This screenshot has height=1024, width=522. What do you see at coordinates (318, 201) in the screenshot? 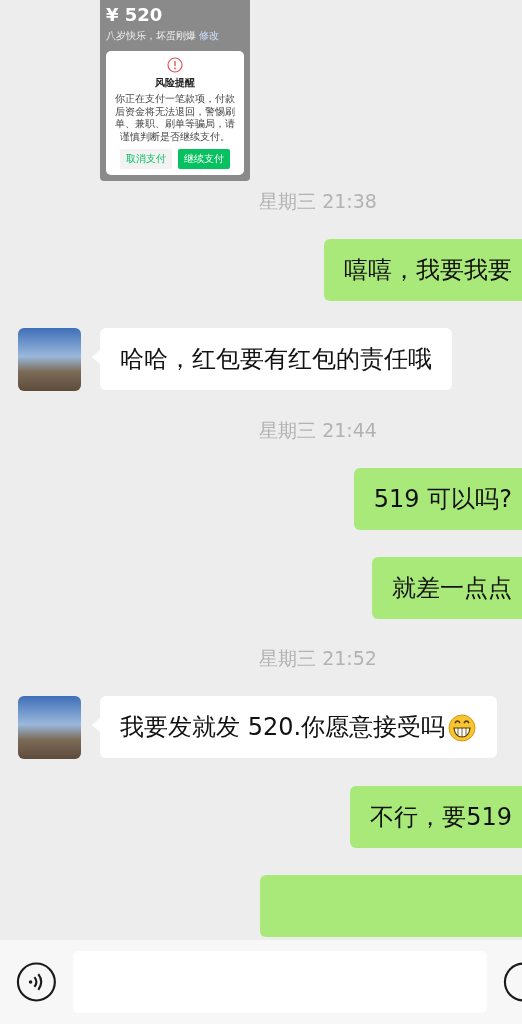
I see `timestamp: 星期三 21:38` at bounding box center [318, 201].